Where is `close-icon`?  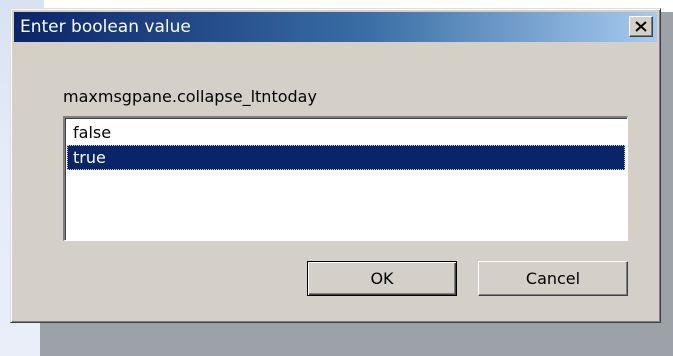 close-icon is located at coordinates (641, 26).